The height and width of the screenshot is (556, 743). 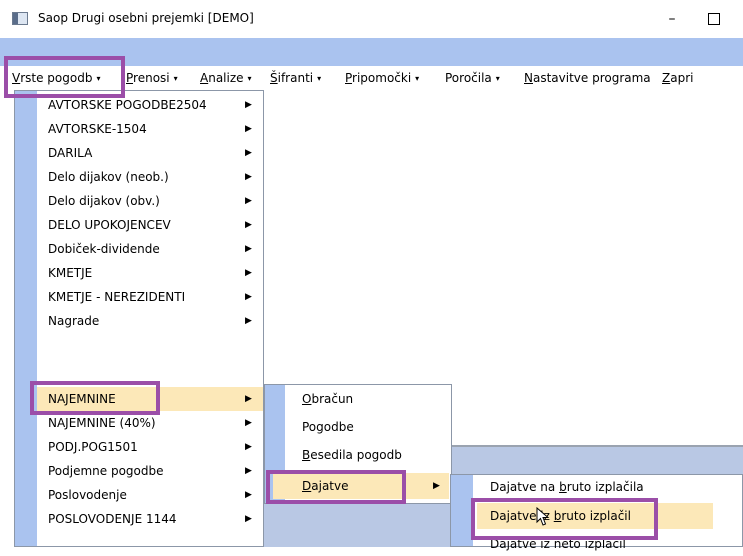 I want to click on menu-item: Dobiček-dividende ▶, so click(x=139, y=249).